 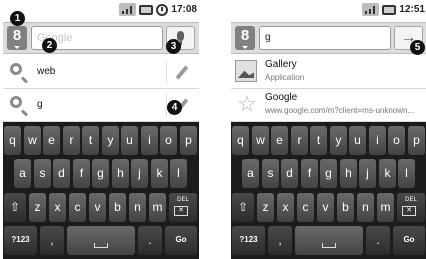 What do you see at coordinates (182, 72) in the screenshot?
I see `pencil-icon` at bounding box center [182, 72].